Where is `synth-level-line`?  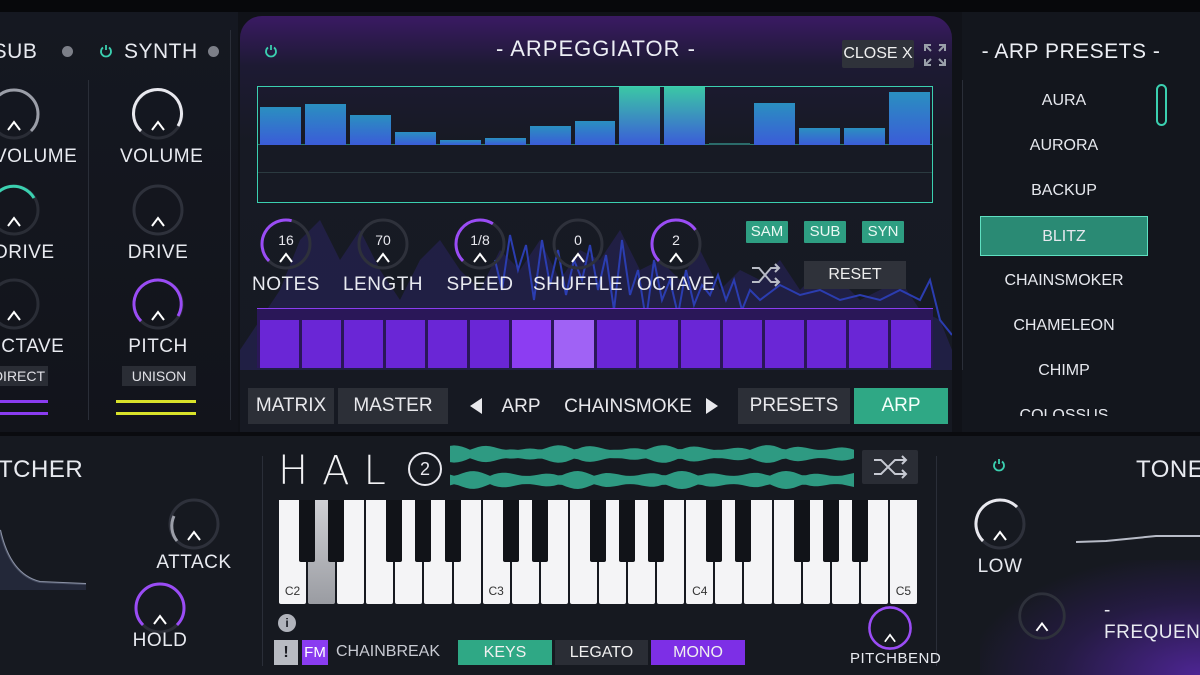
synth-level-line is located at coordinates (156, 413).